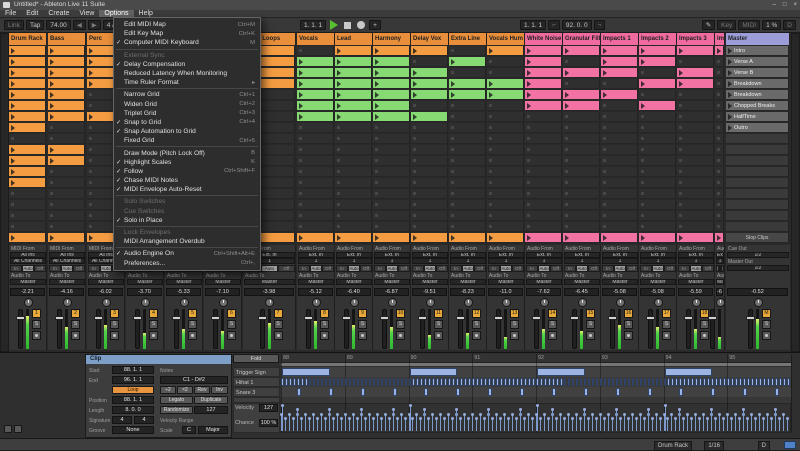  What do you see at coordinates (133, 380) in the screenshot?
I see `clip-end-value: 96. 1. 1` at bounding box center [133, 380].